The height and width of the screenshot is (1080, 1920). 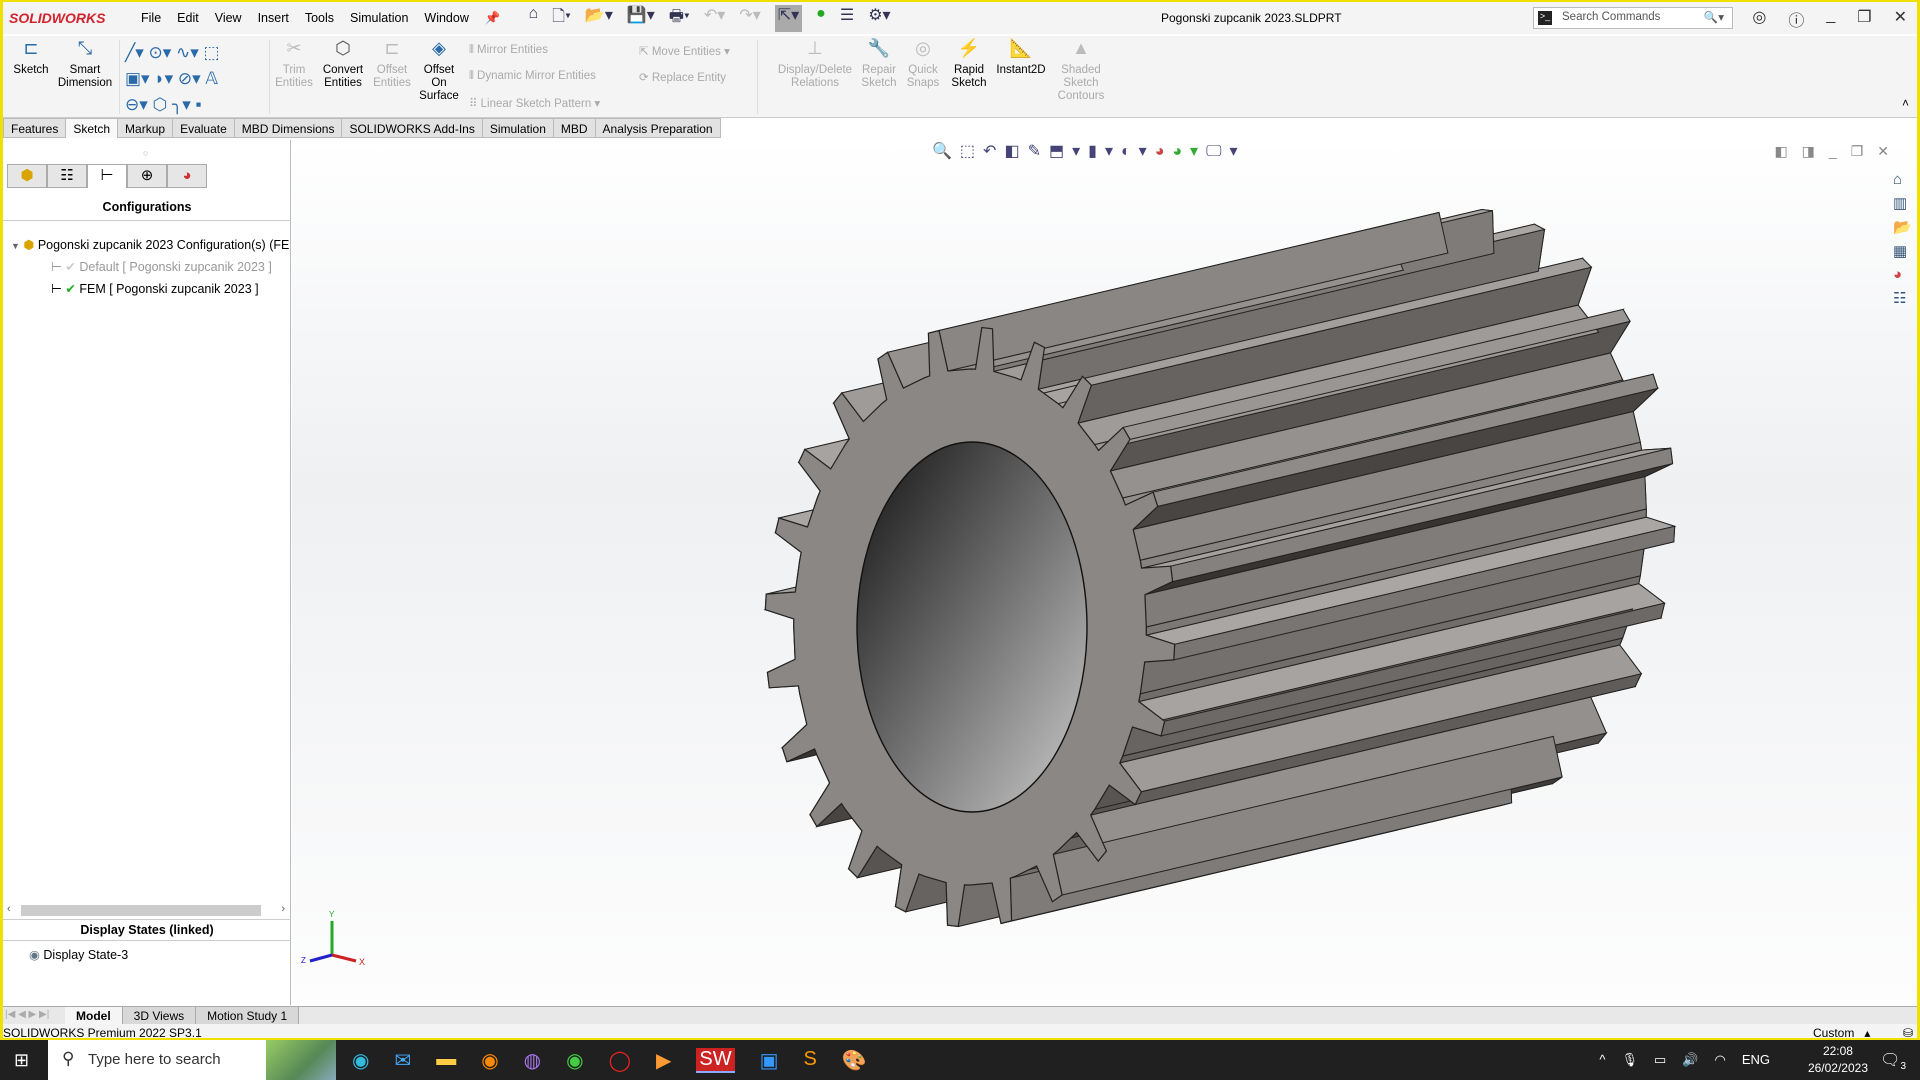 I want to click on firefox-icon: ◉, so click(x=489, y=1060).